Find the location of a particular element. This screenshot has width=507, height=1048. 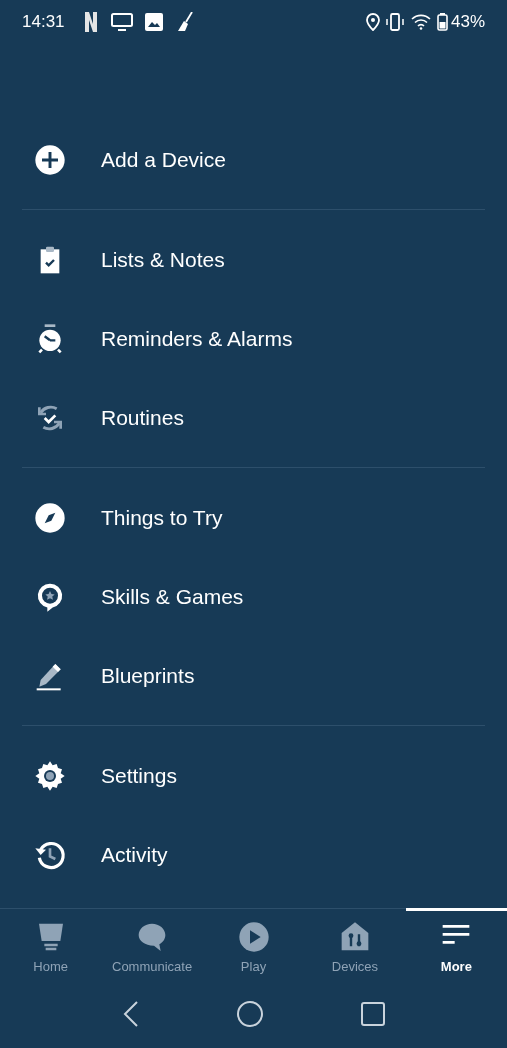

play-icon is located at coordinates (253, 937).